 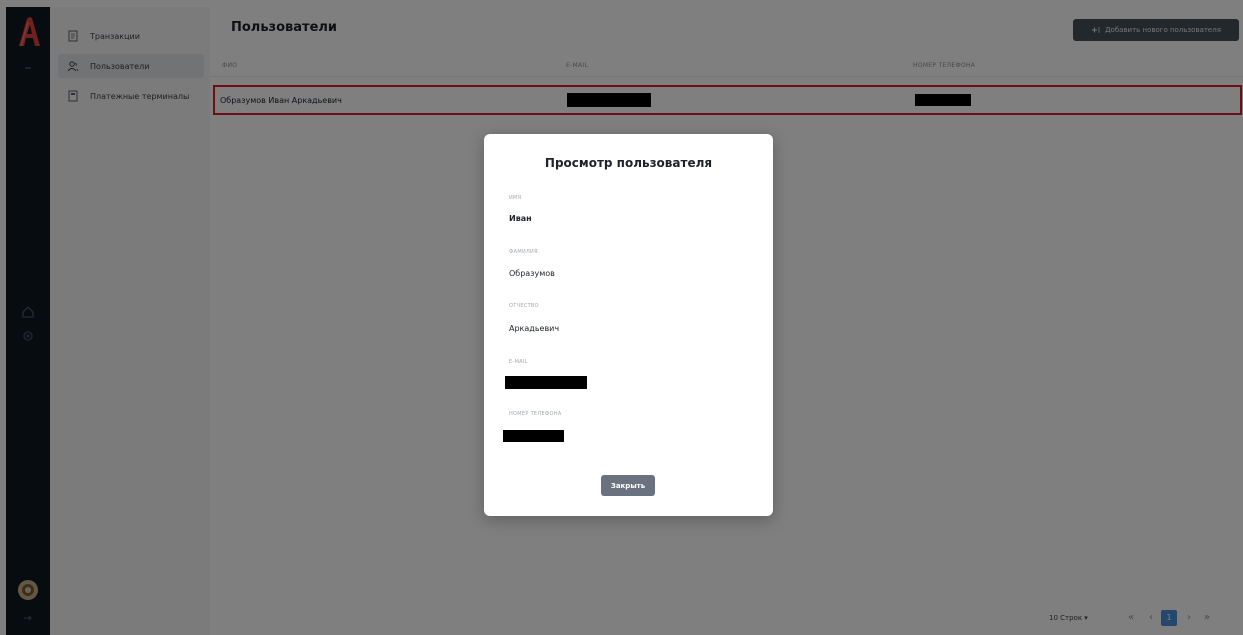 I want to click on phone-label: Номер телефона, so click(x=535, y=414).